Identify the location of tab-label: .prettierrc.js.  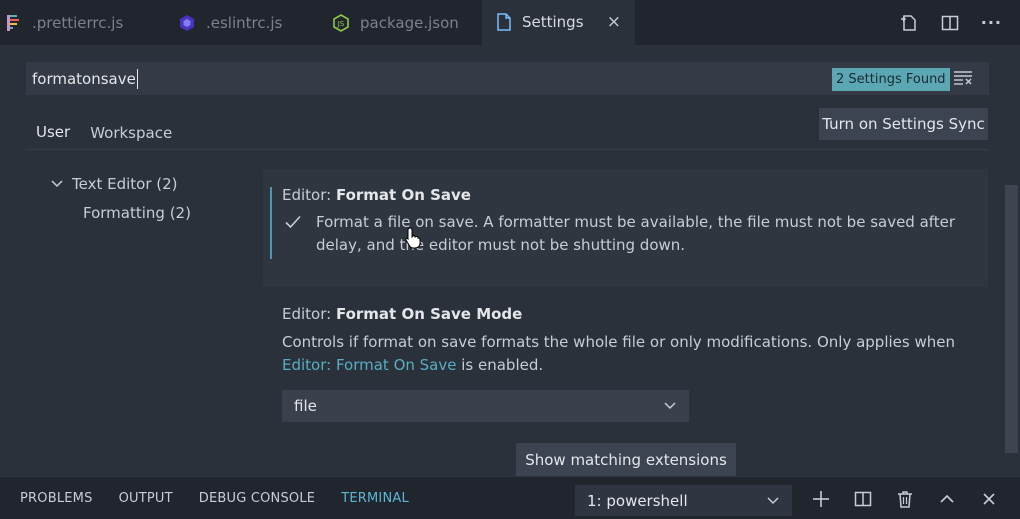
(78, 22).